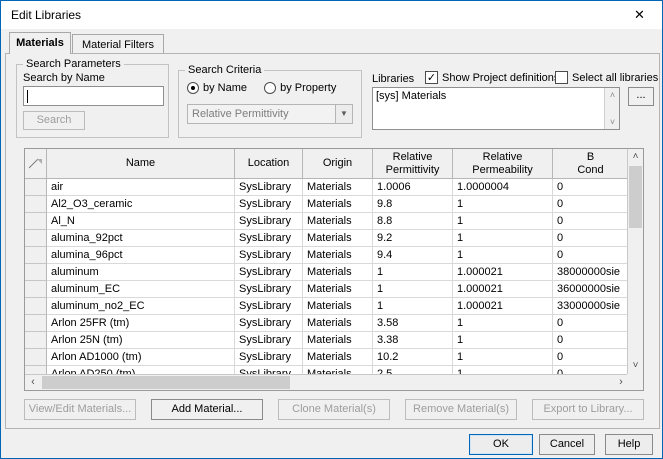 Image resolution: width=663 pixels, height=459 pixels. What do you see at coordinates (635, 261) in the screenshot?
I see `table-vertical-scrollbar: ˄ ˅` at bounding box center [635, 261].